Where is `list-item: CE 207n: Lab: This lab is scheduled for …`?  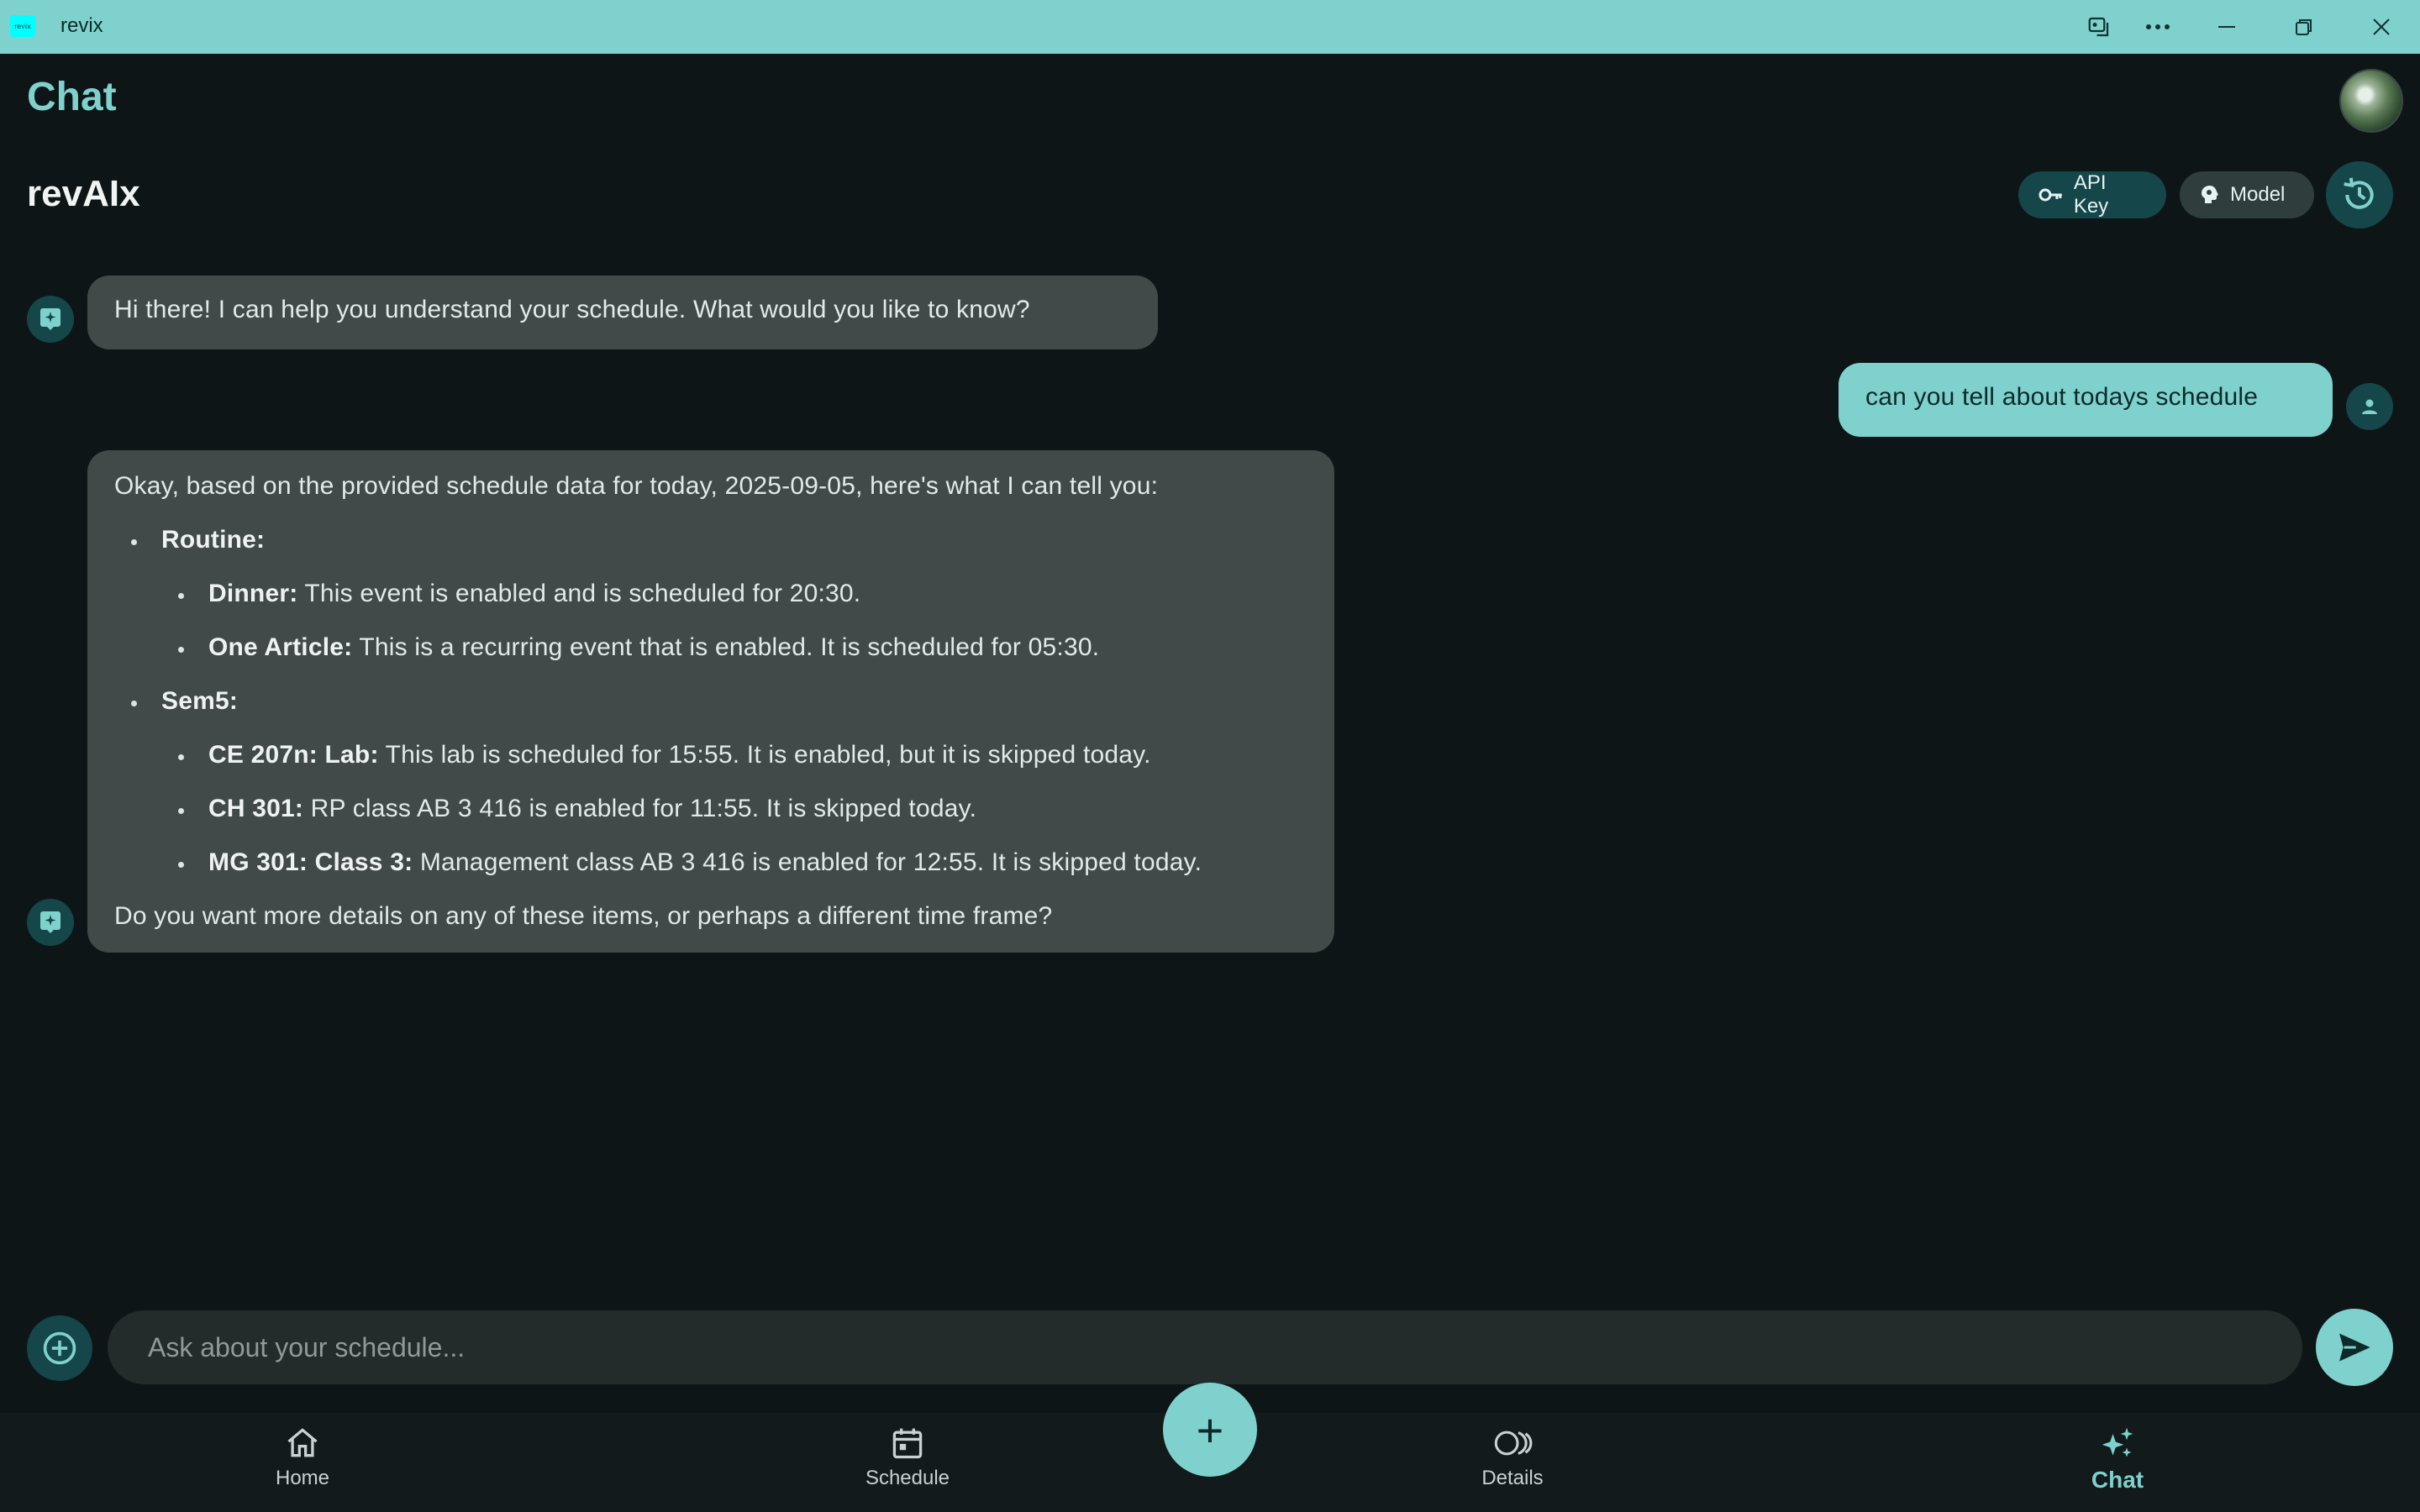 list-item: CE 207n: Lab: This lab is scheduled for … is located at coordinates (679, 755).